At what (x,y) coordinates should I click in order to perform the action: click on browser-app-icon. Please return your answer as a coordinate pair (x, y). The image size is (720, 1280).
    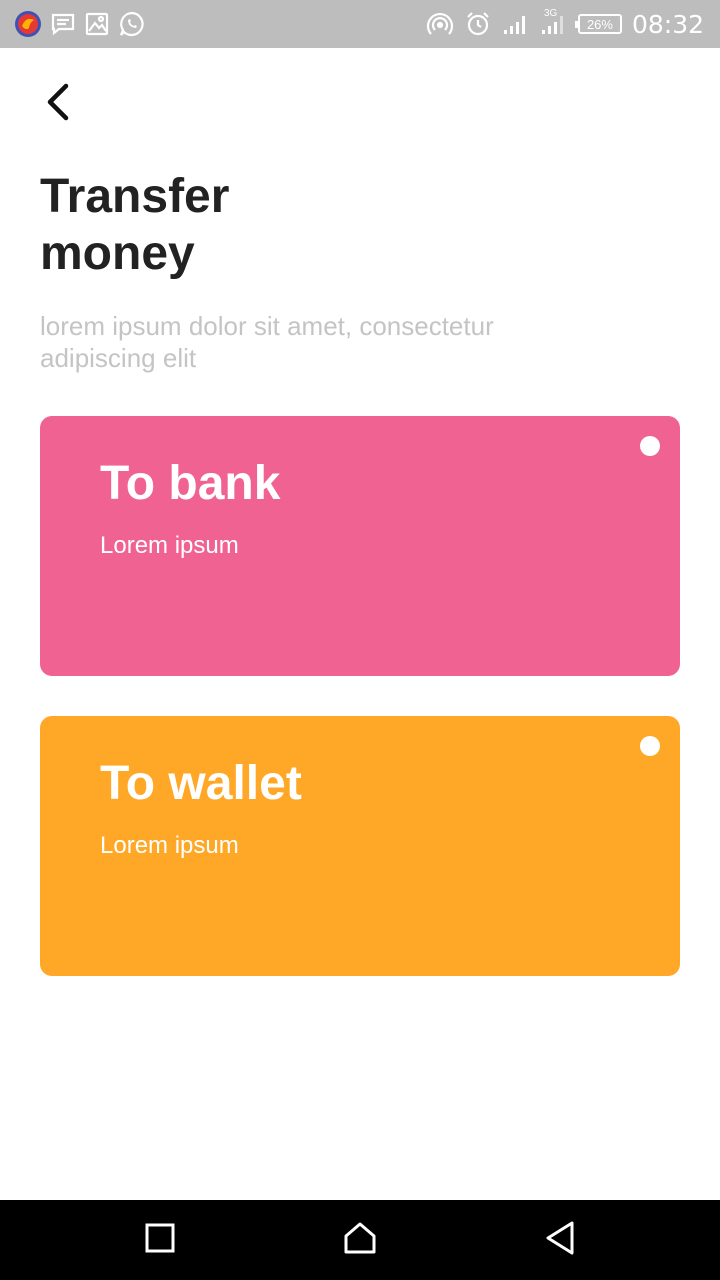
    Looking at the image, I should click on (28, 24).